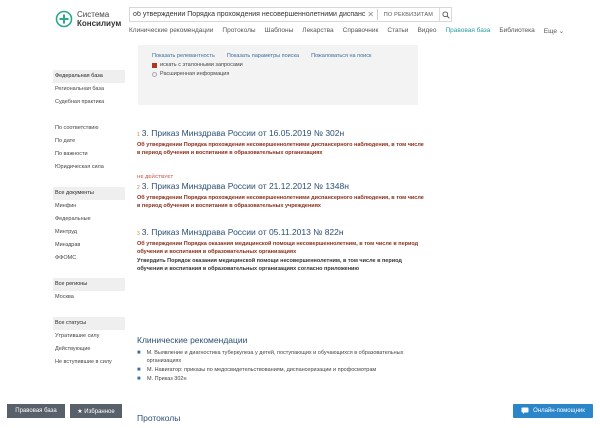  What do you see at coordinates (397, 31) in the screenshot?
I see `nav-articles: Статьи` at bounding box center [397, 31].